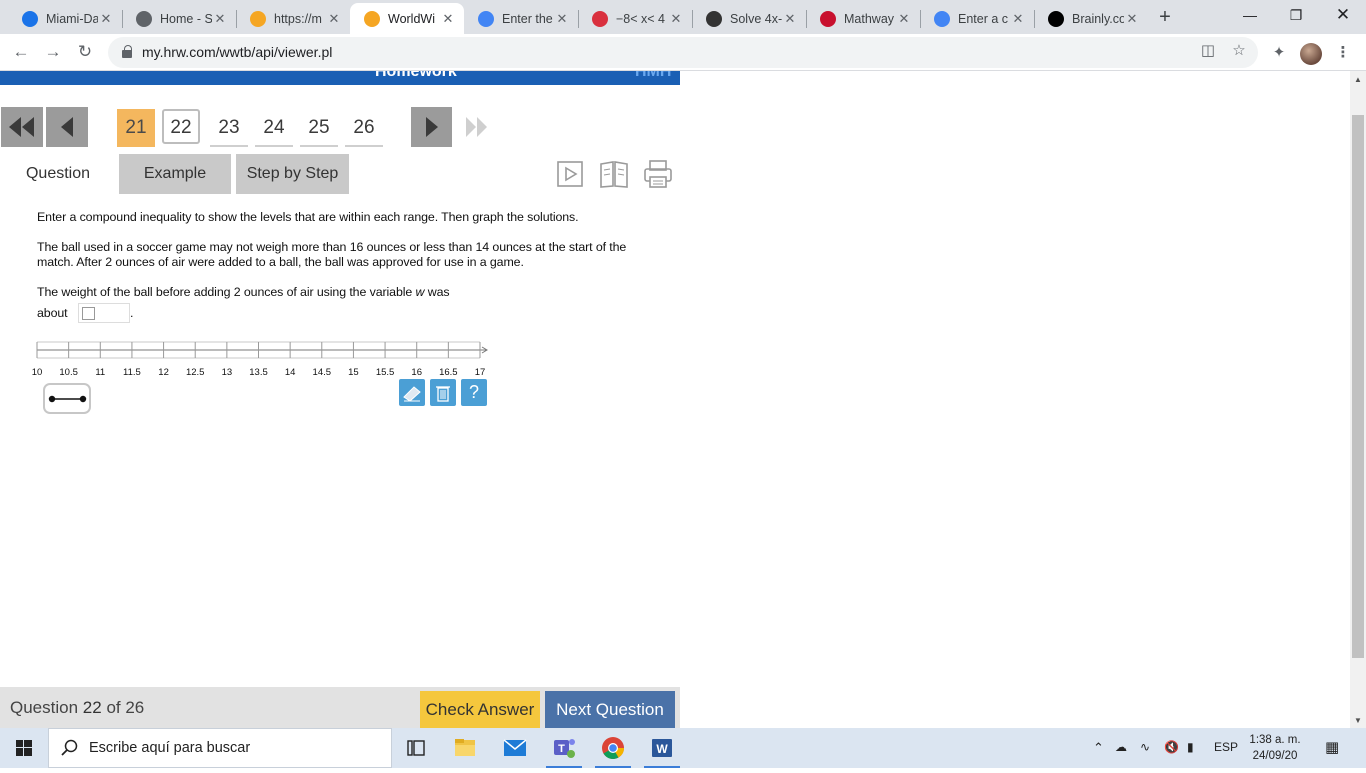 This screenshot has height=773, width=1366. What do you see at coordinates (1239, 51) in the screenshot?
I see `bookmark-star-icon: ☆` at bounding box center [1239, 51].